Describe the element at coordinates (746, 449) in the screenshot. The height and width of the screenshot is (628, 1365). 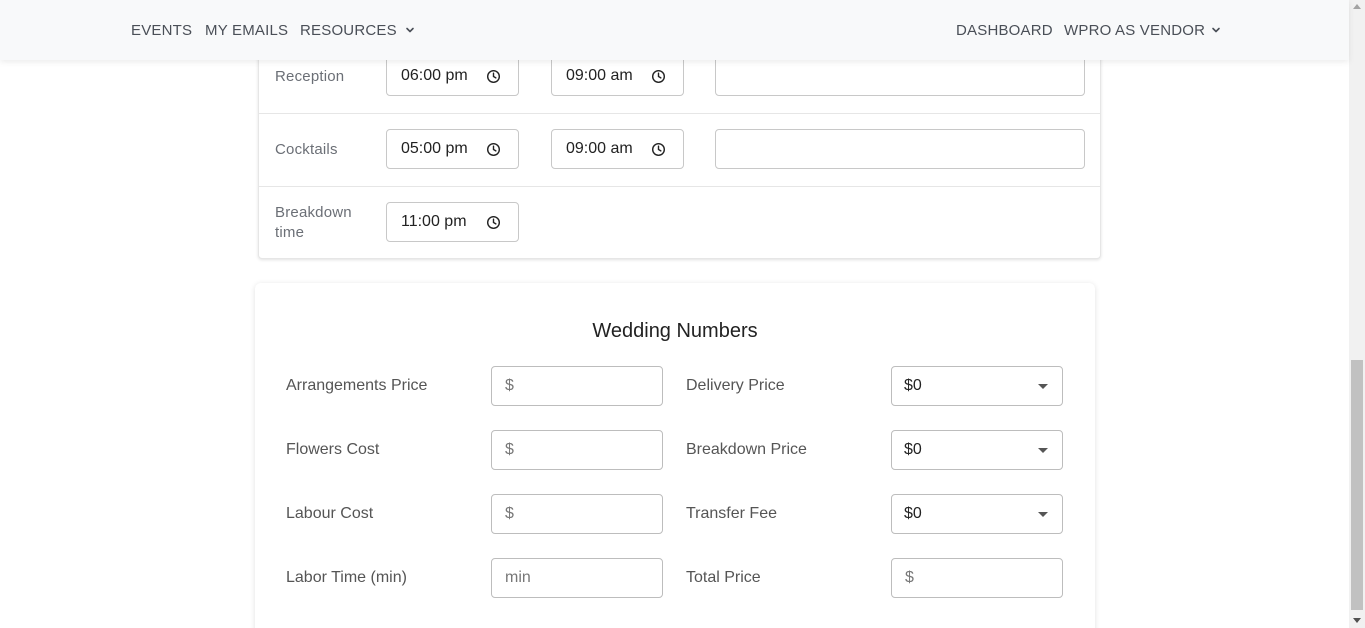
I see `breakdown-price-label: Breakdown Price` at that location.